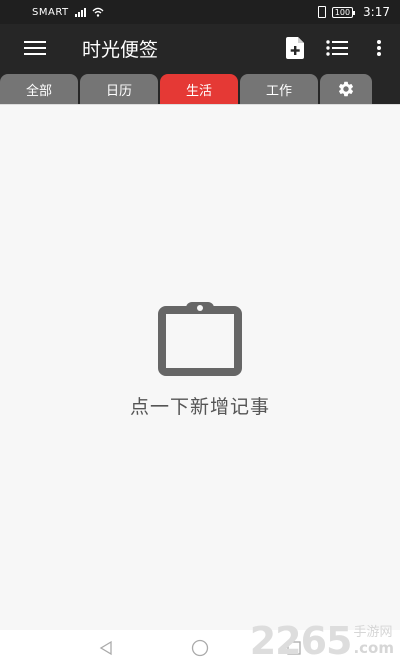  I want to click on category-tabs: 全部 日历 生活 工作, so click(200, 88).